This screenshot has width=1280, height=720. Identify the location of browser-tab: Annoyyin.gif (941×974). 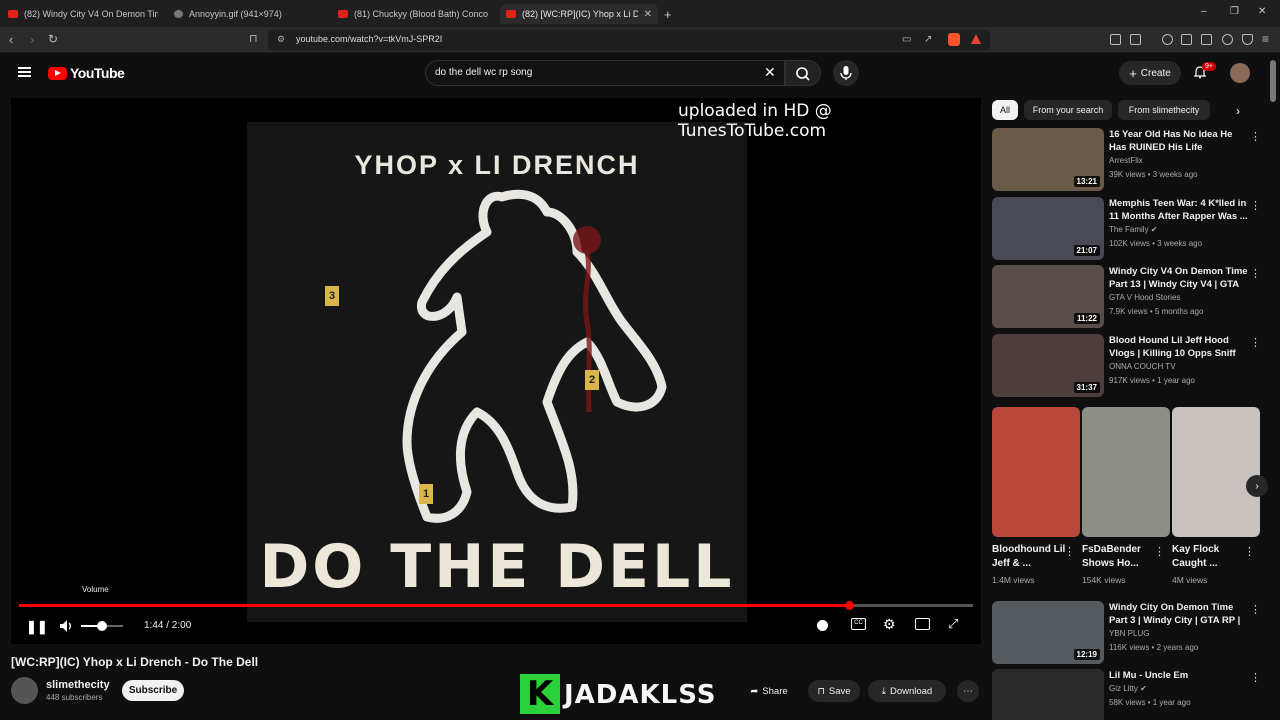
(249, 14).